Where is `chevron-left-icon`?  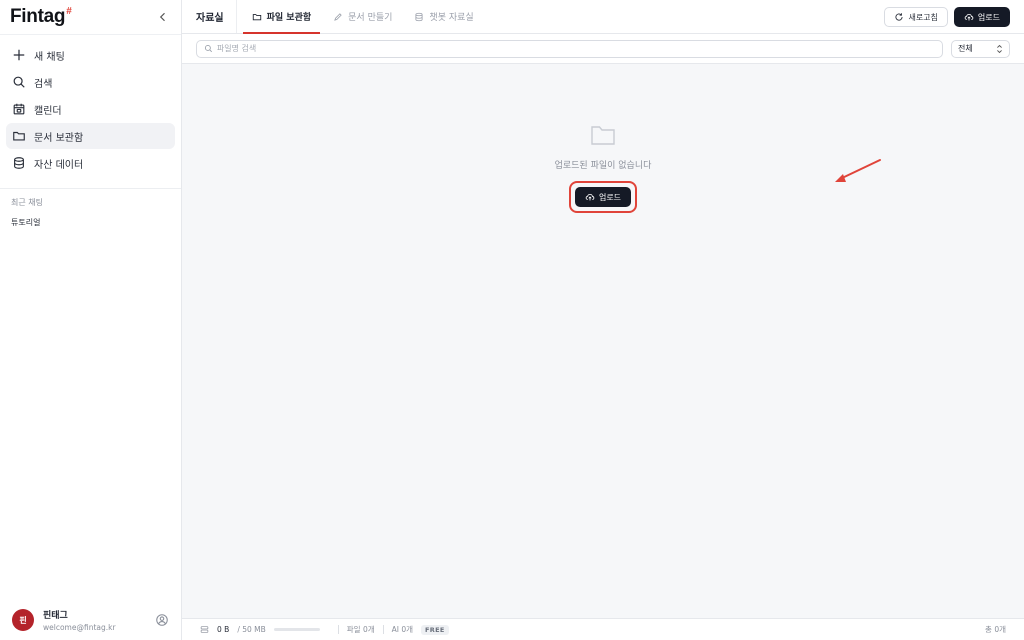 chevron-left-icon is located at coordinates (162, 17).